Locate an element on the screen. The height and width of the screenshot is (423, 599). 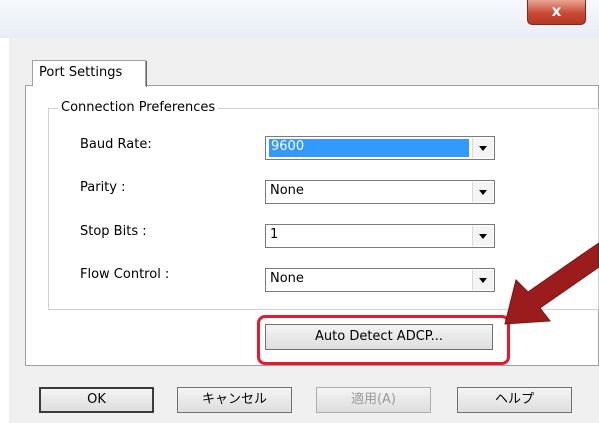
tab-port-settings: Port Settings is located at coordinates (89, 73).